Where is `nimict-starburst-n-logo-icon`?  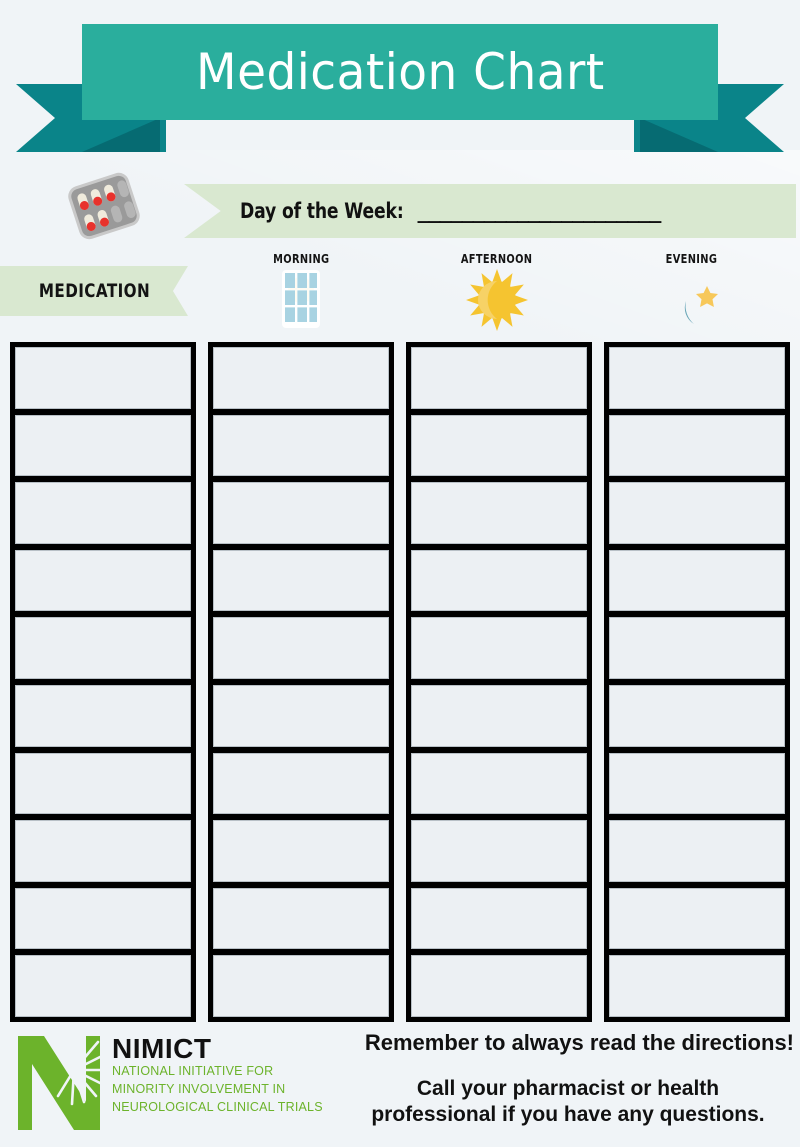 nimict-starburst-n-logo-icon is located at coordinates (59, 1083).